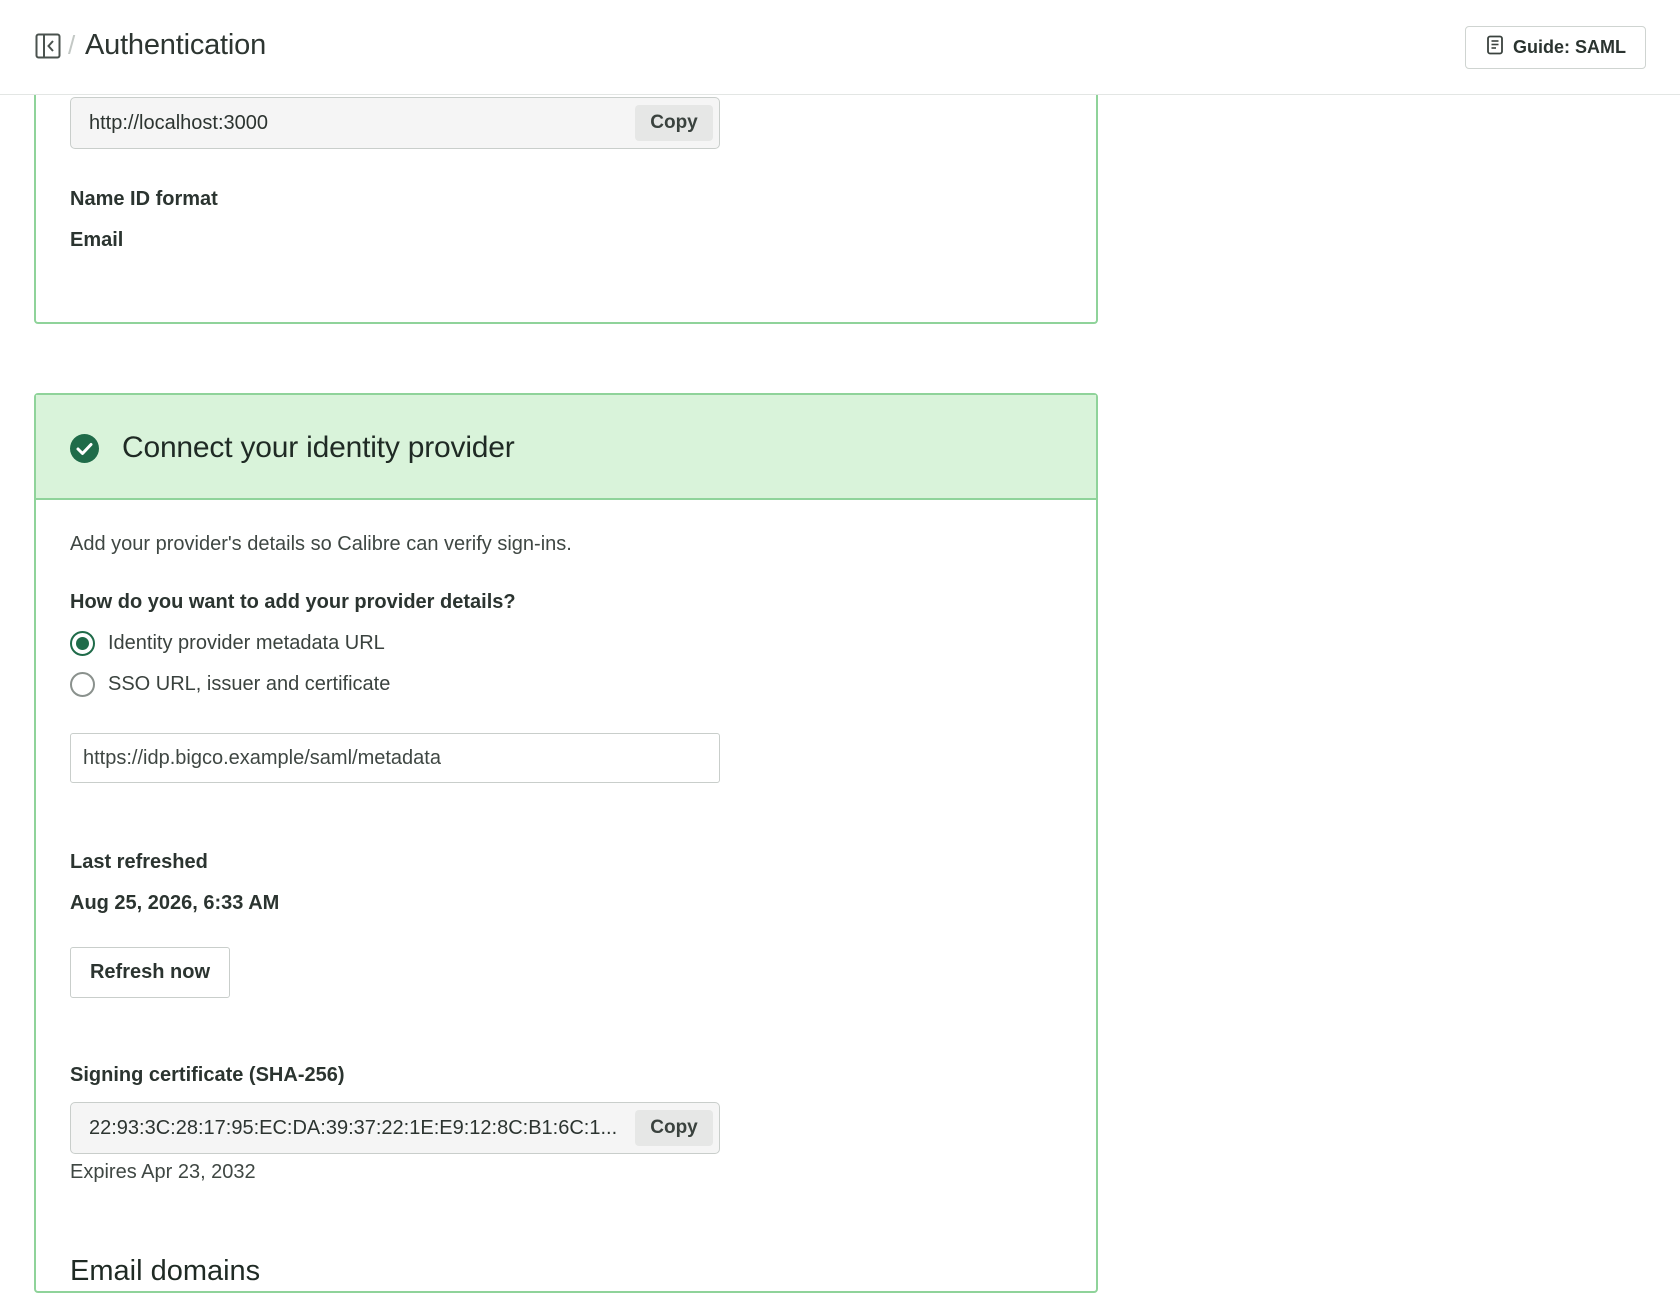 This screenshot has width=1680, height=1293. I want to click on entity-id-value: http://localhost:3000, so click(353, 123).